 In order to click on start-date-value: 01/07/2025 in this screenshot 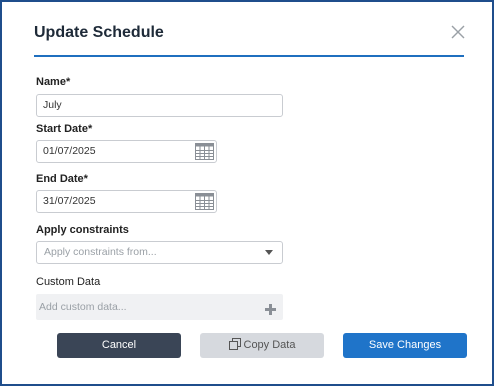, I will do `click(69, 151)`.